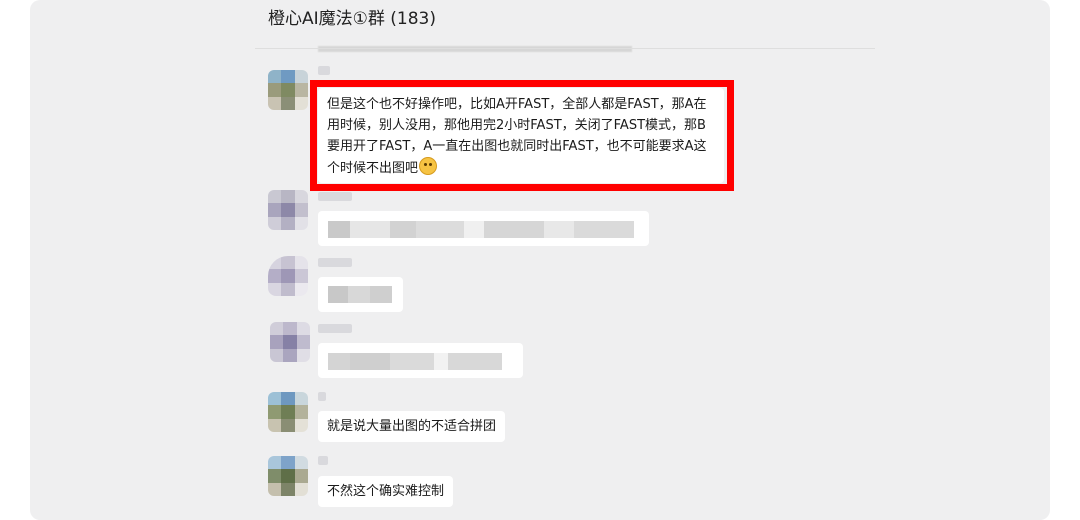 The height and width of the screenshot is (520, 1080). I want to click on header-divider, so click(565, 48).